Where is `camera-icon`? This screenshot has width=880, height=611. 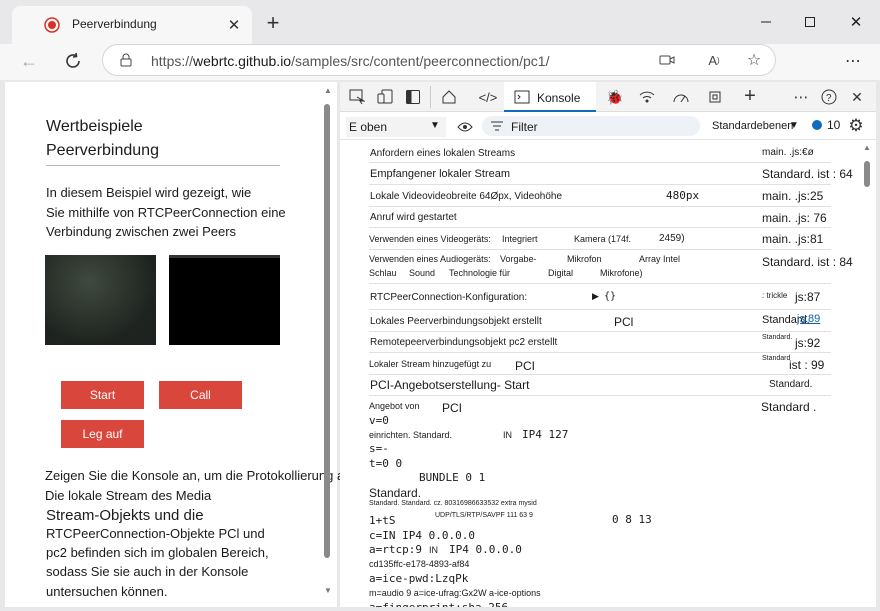
camera-icon is located at coordinates (667, 60).